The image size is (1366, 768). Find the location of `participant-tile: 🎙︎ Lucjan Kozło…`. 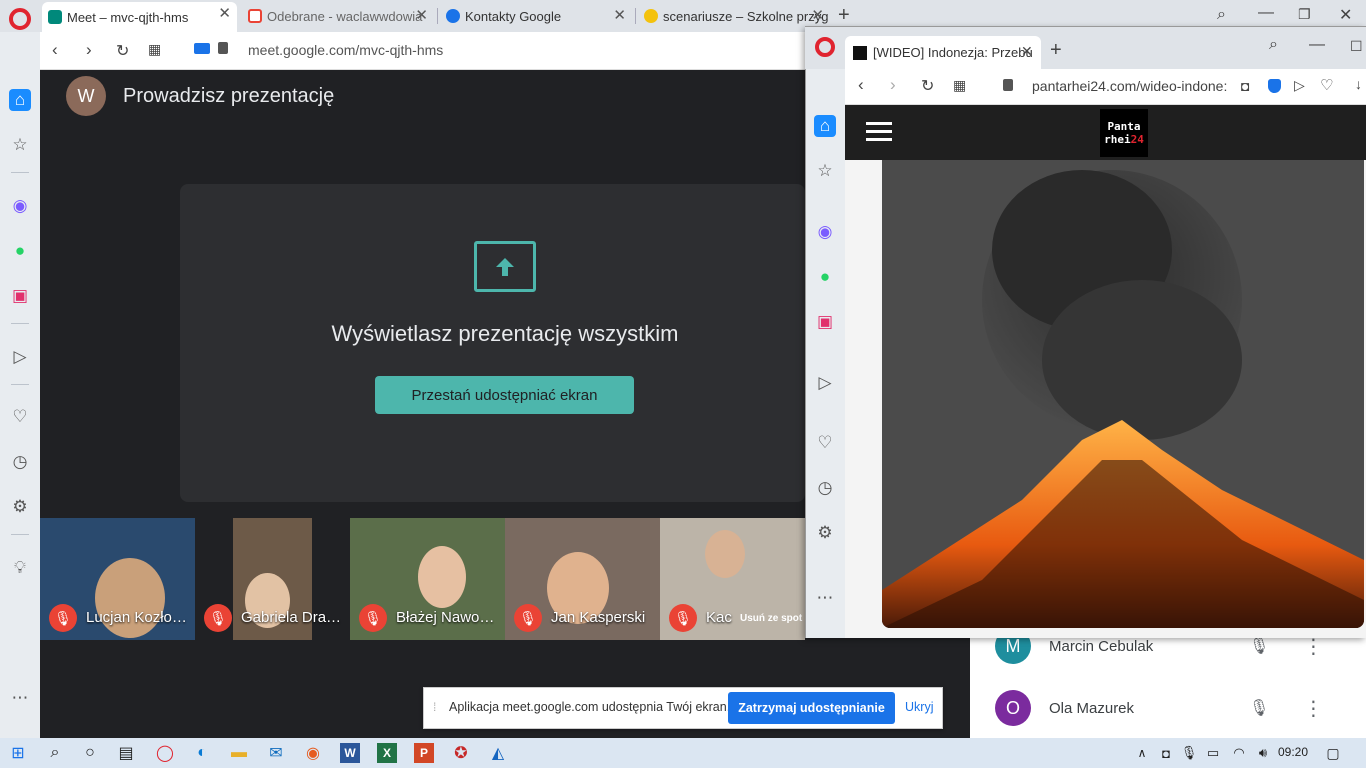

participant-tile: 🎙︎ Lucjan Kozło… is located at coordinates (117, 579).